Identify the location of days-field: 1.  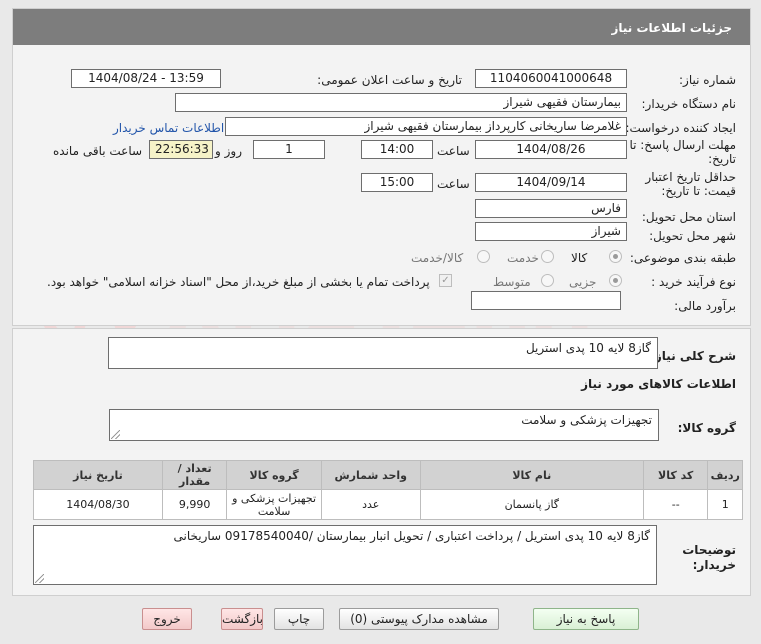
(289, 149).